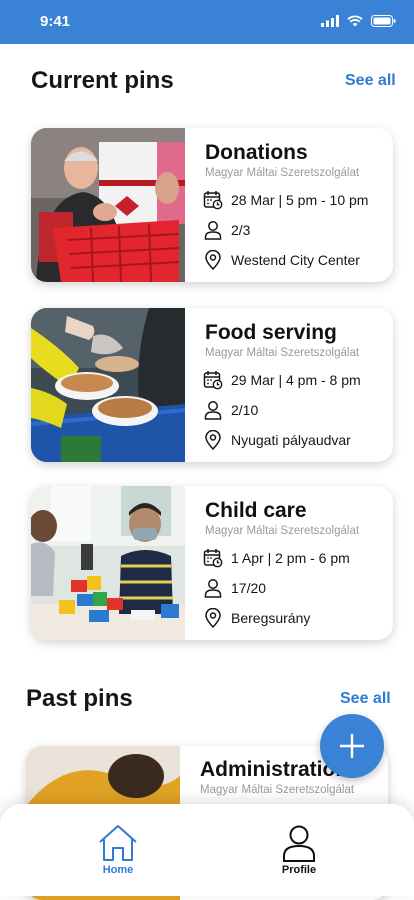 The height and width of the screenshot is (900, 414). What do you see at coordinates (290, 558) in the screenshot?
I see `pin-card-datetime: 1 Apr | 2 pm - 6 pm` at bounding box center [290, 558].